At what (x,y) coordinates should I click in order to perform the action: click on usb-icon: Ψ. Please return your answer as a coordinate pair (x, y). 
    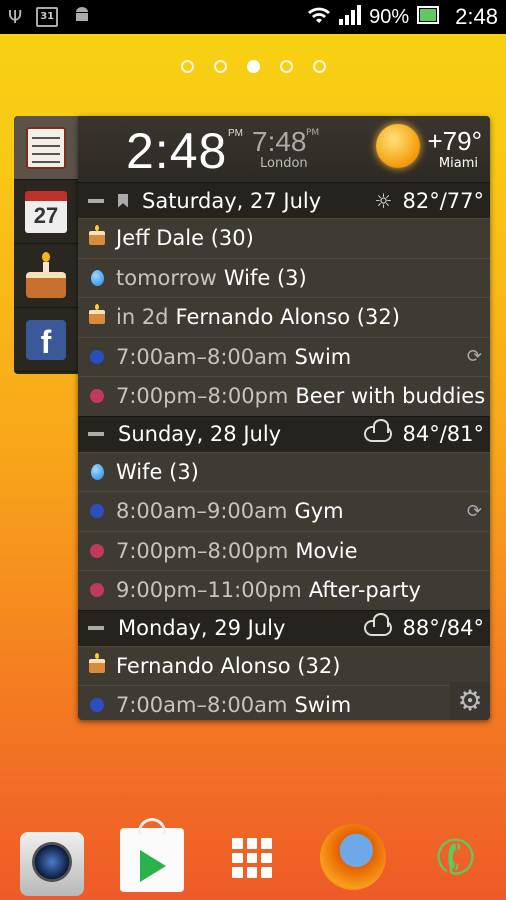
    Looking at the image, I should click on (15, 17).